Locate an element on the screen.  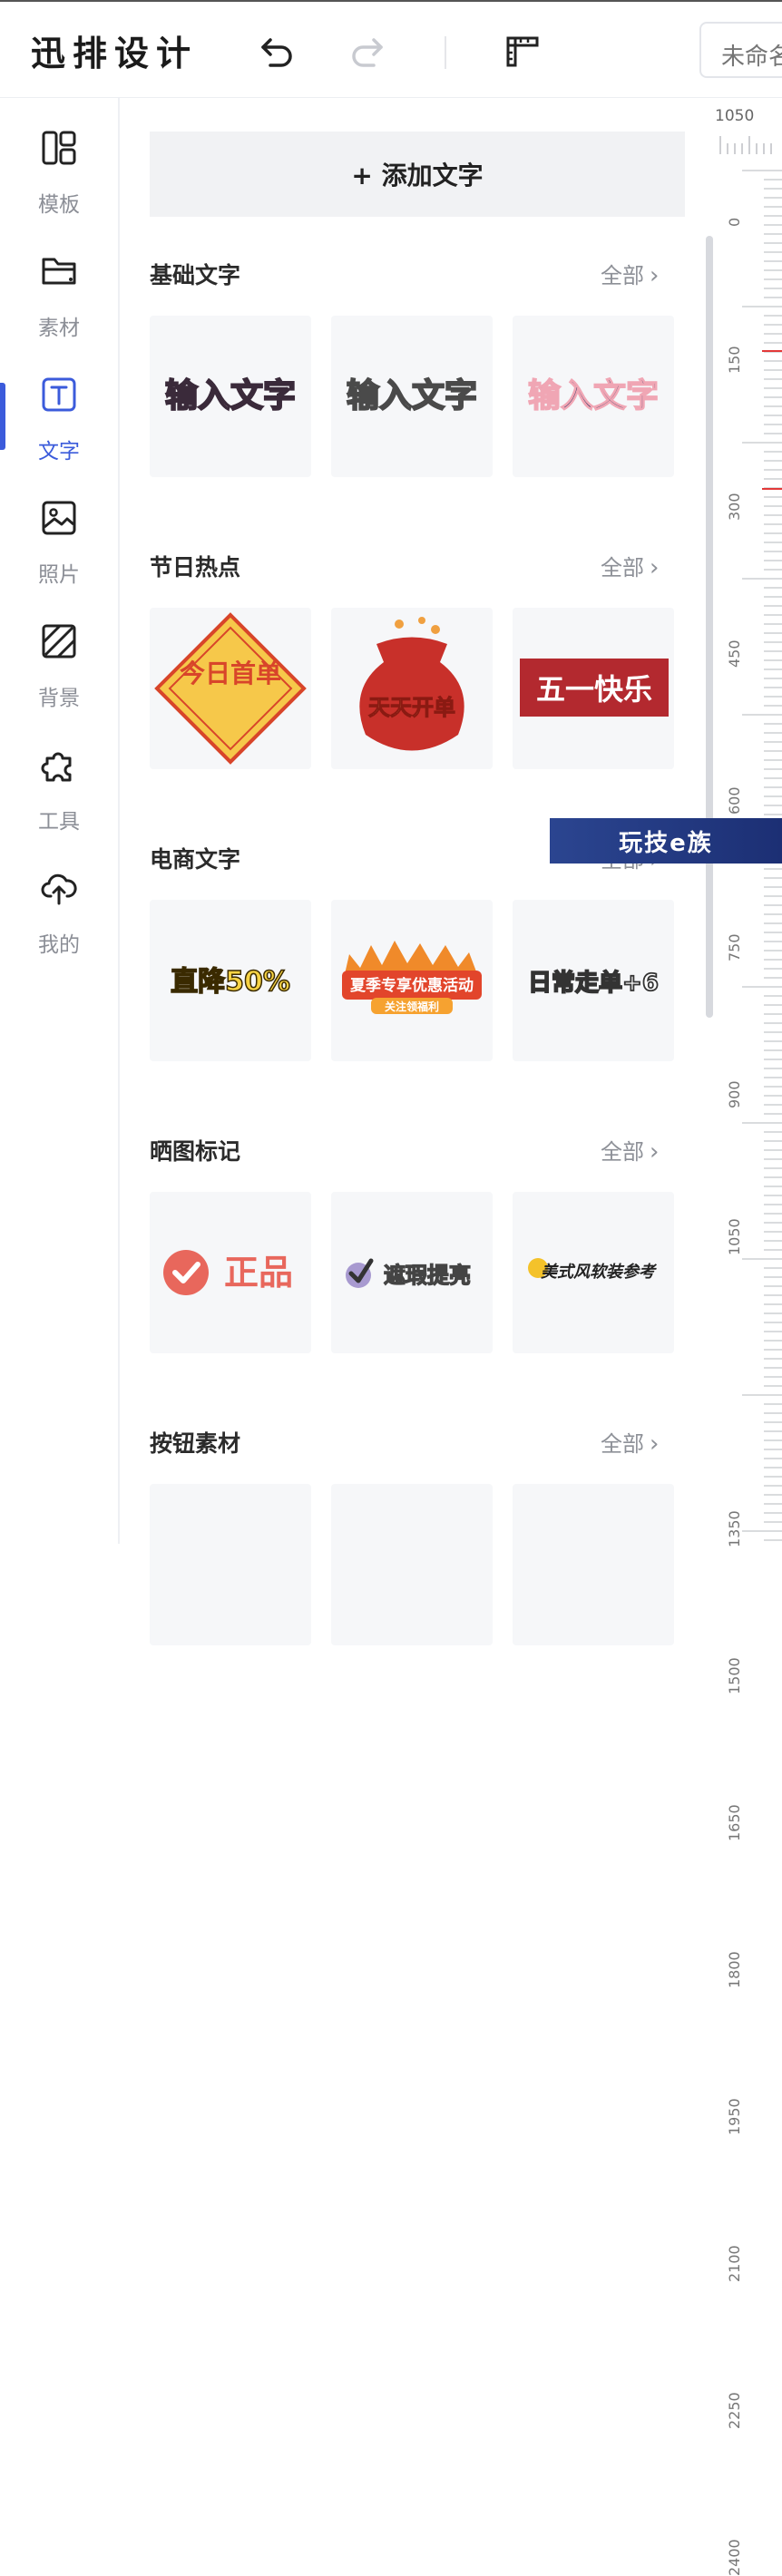
ruler-label: 150 is located at coordinates (734, 360).